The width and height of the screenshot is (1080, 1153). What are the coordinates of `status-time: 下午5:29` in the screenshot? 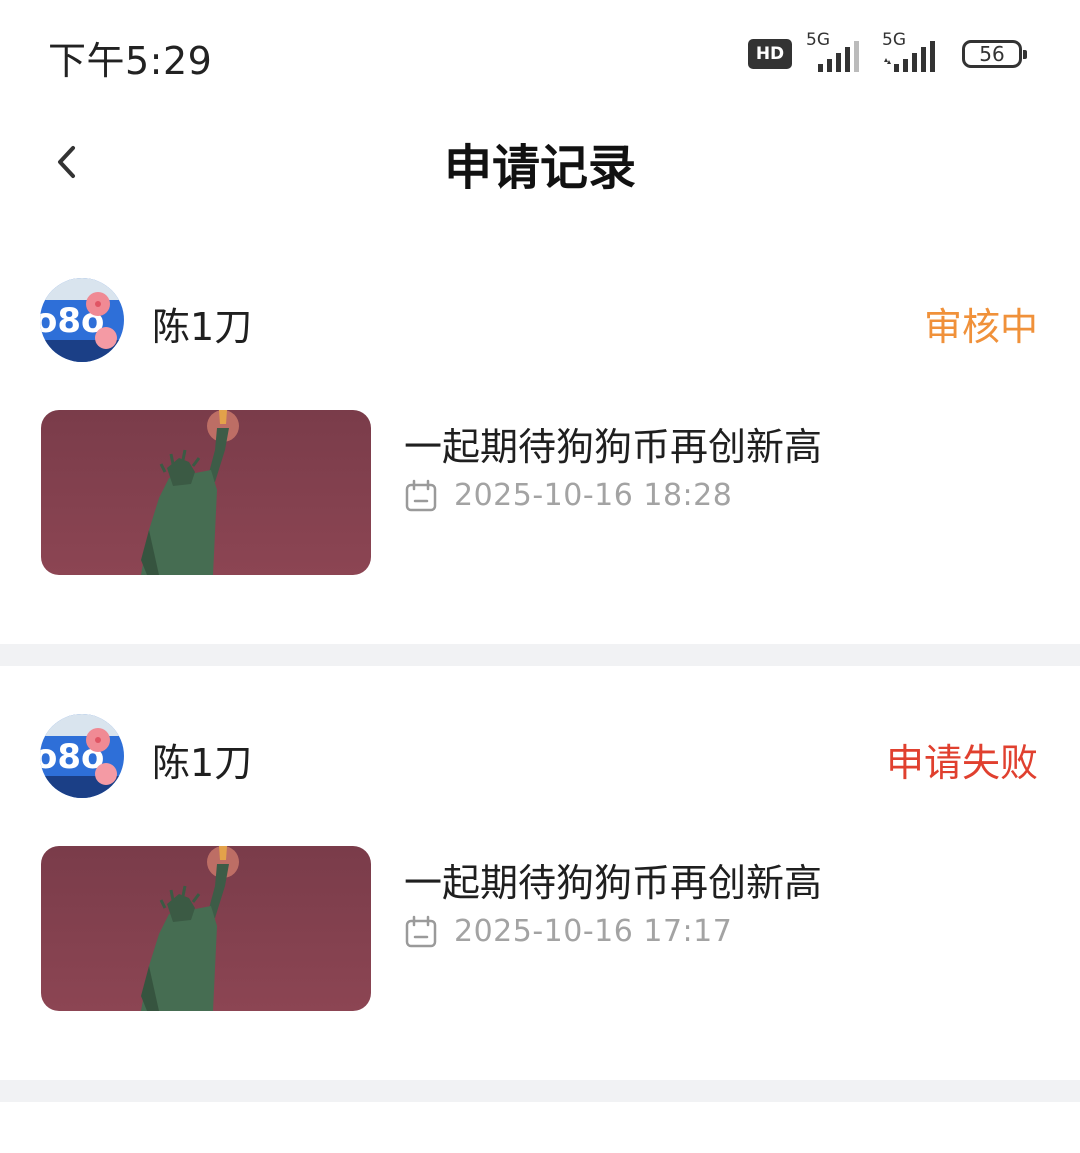 It's located at (130, 61).